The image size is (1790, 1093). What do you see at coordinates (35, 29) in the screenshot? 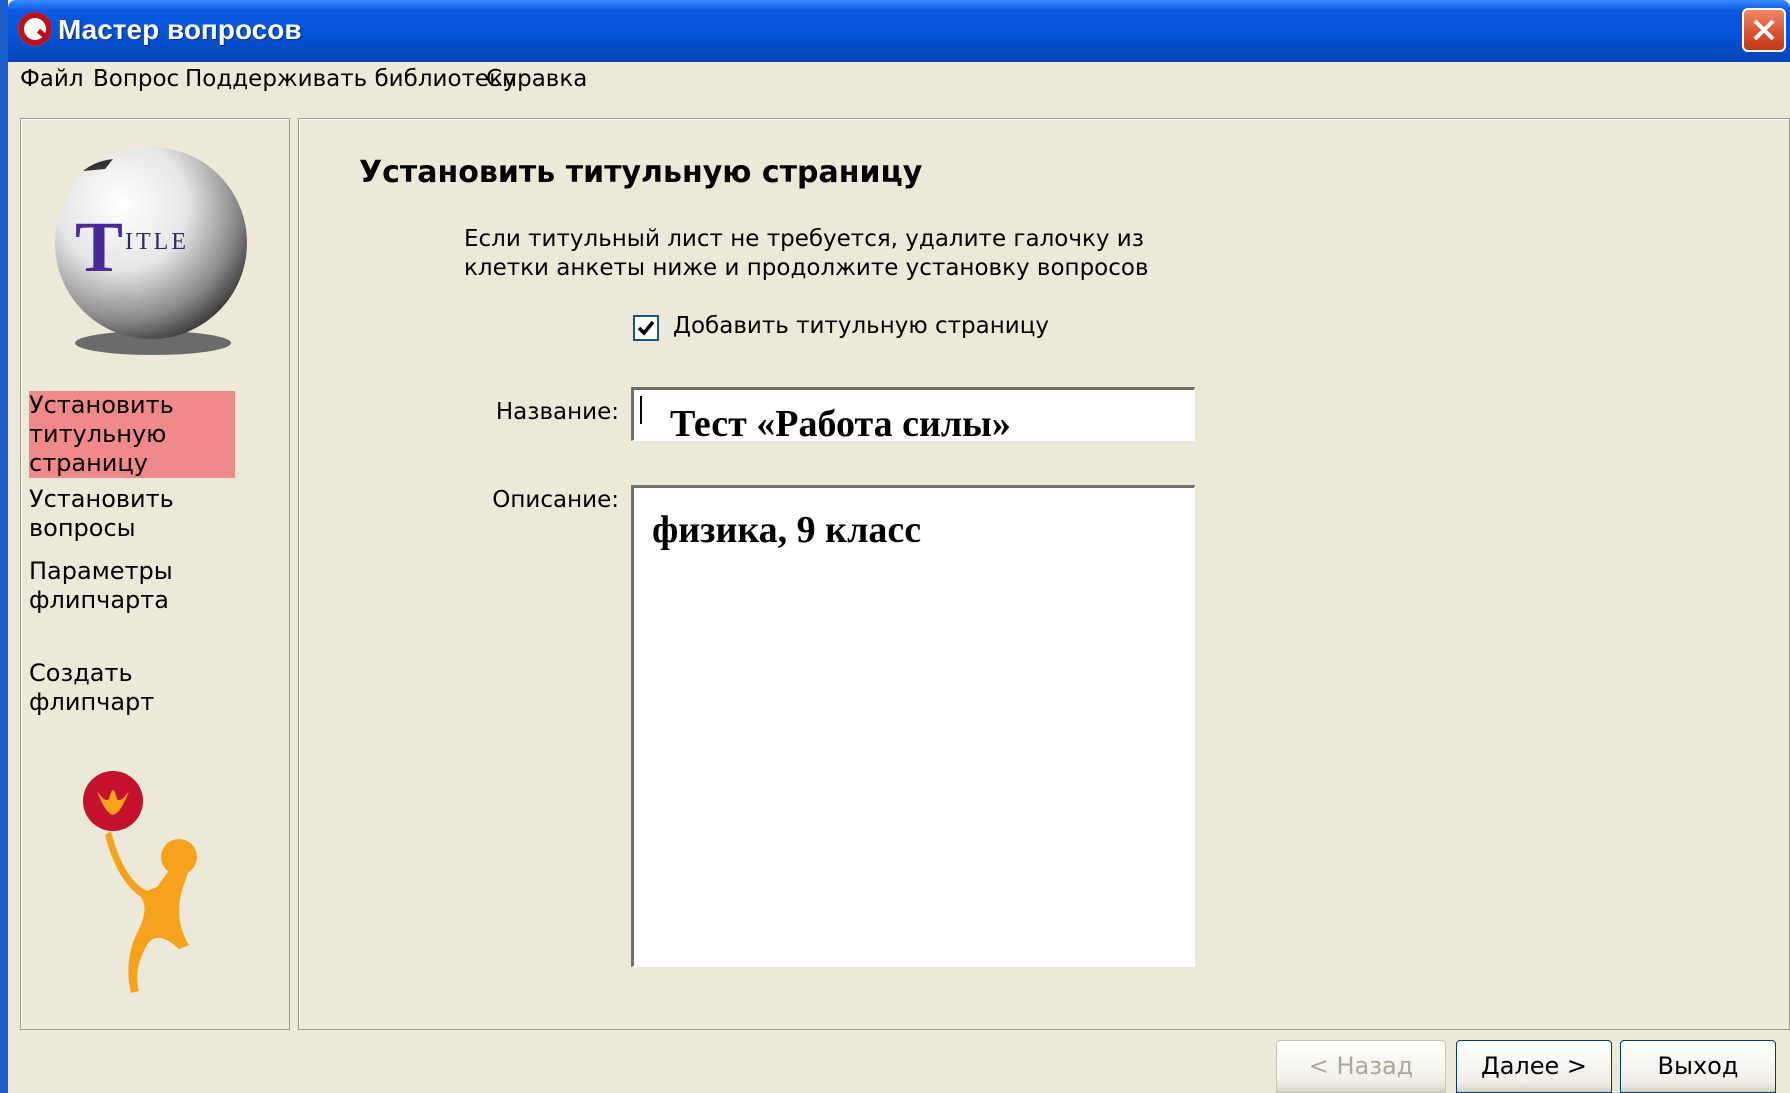
I see `app-icon` at bounding box center [35, 29].